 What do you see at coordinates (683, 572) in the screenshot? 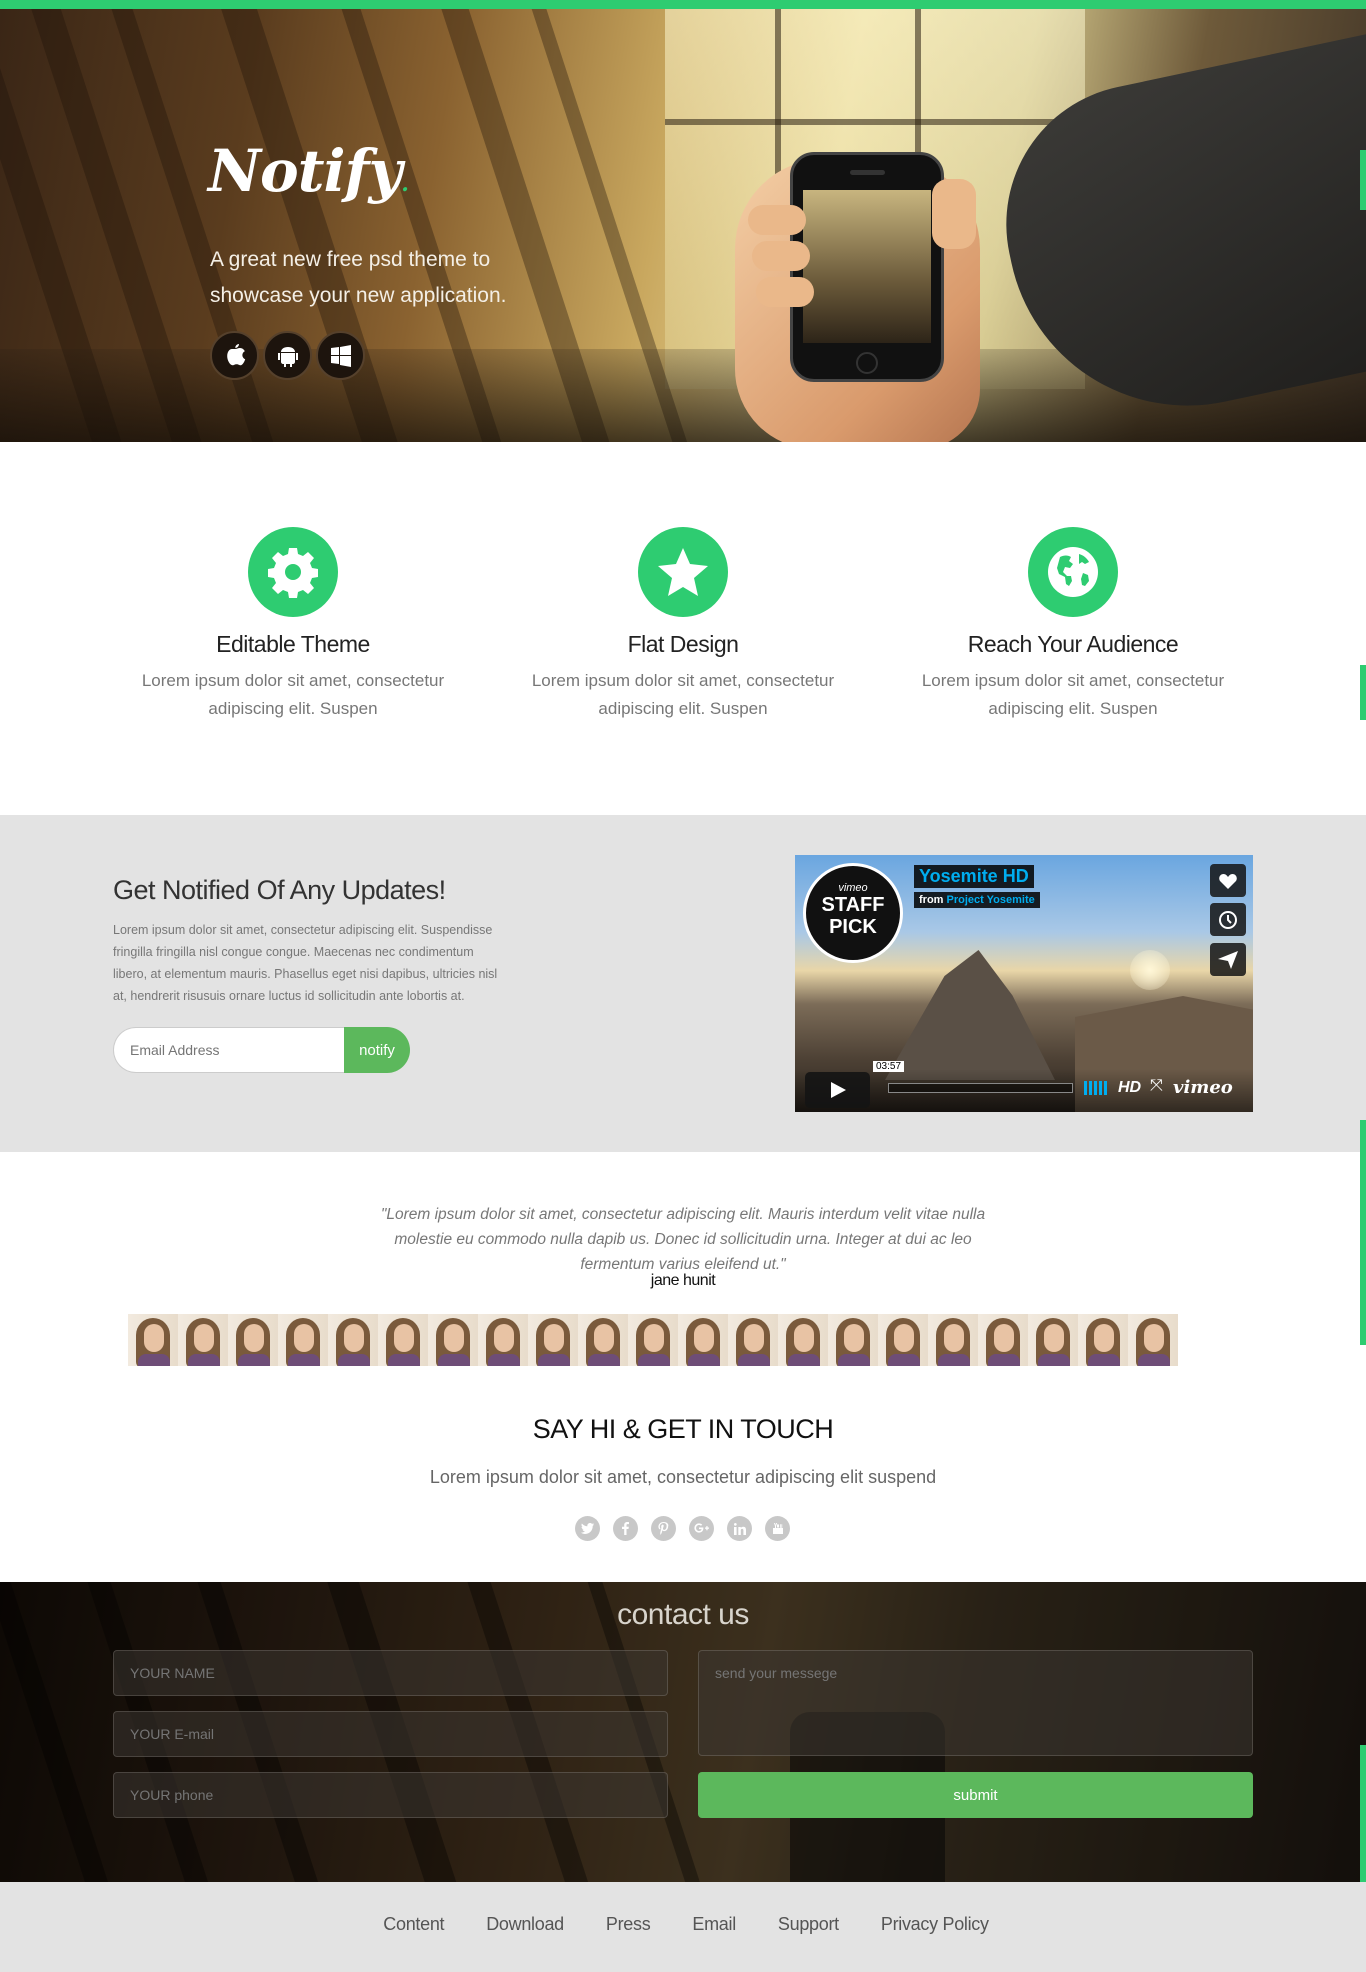
I see `star-icon` at bounding box center [683, 572].